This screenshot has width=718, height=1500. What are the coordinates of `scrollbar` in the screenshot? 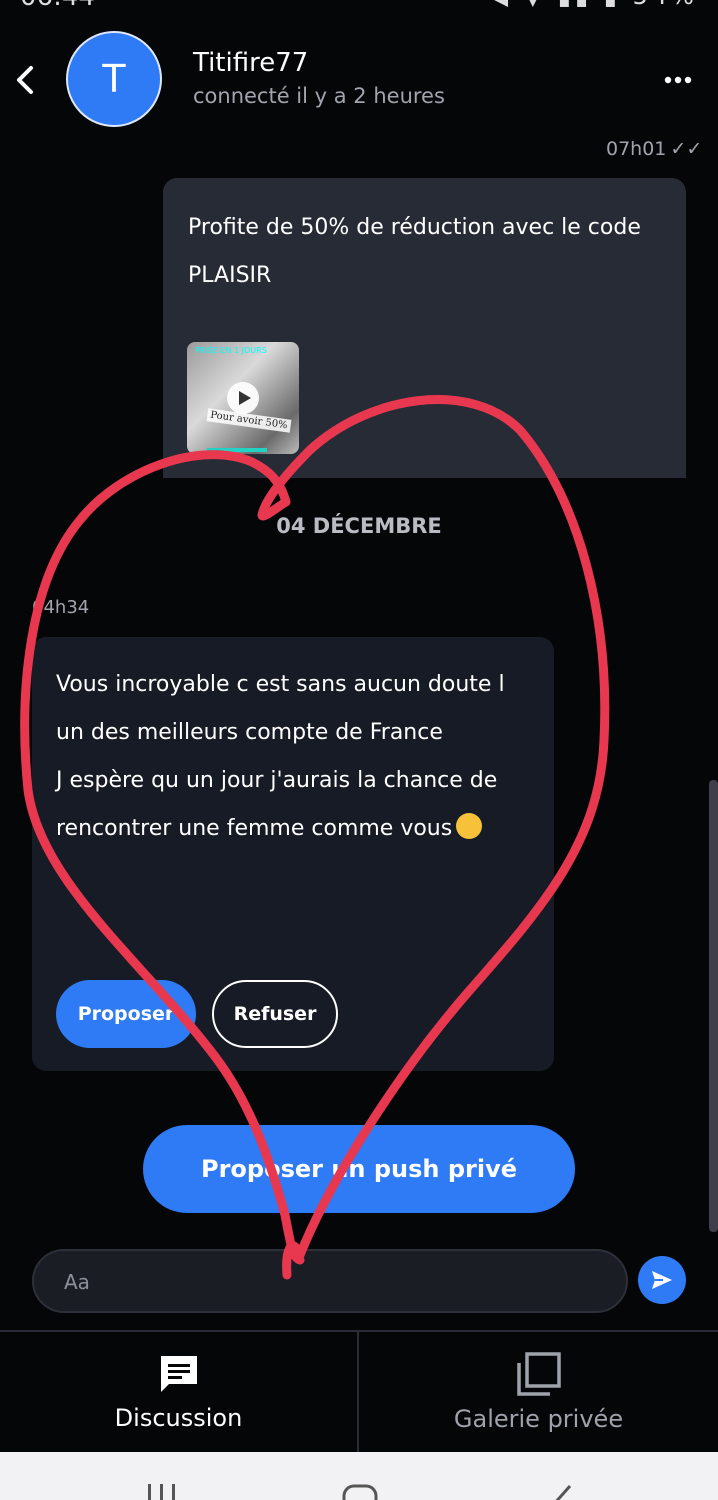 It's located at (713, 1006).